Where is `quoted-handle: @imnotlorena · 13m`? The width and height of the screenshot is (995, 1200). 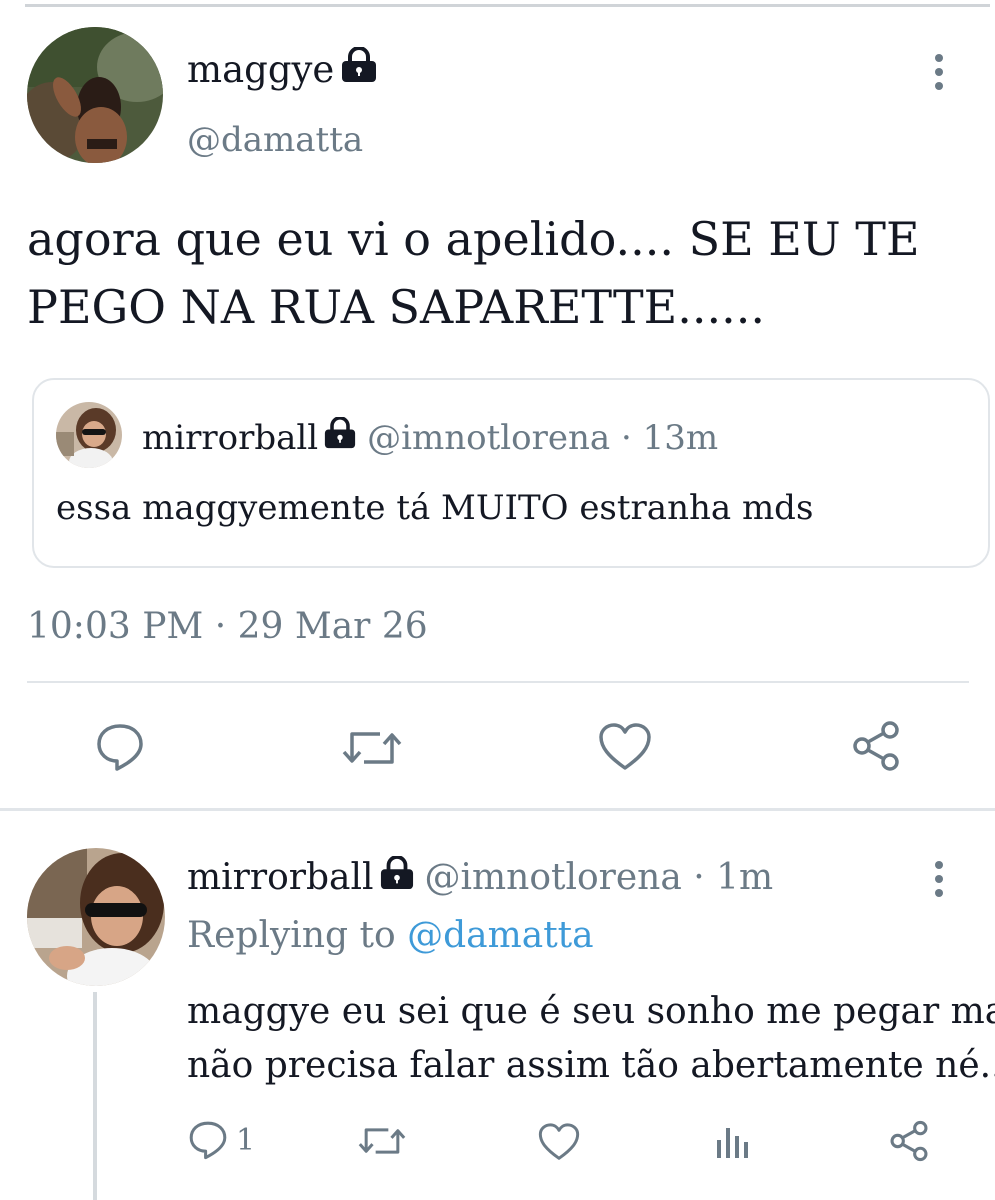 quoted-handle: @imnotlorena · 13m is located at coordinates (543, 438).